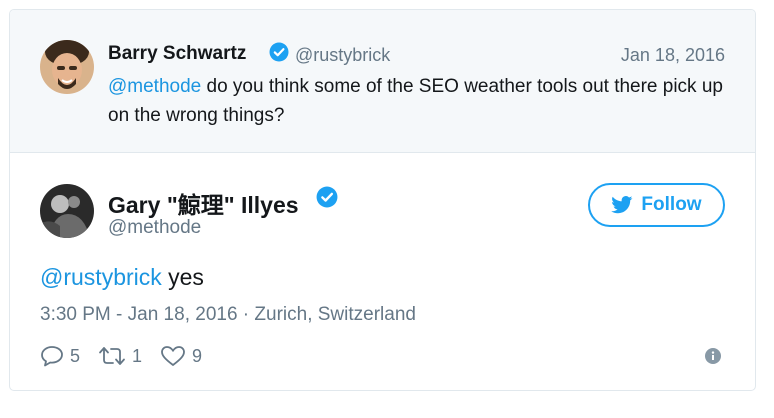  What do you see at coordinates (622, 205) in the screenshot?
I see `twitter-bird-icon` at bounding box center [622, 205].